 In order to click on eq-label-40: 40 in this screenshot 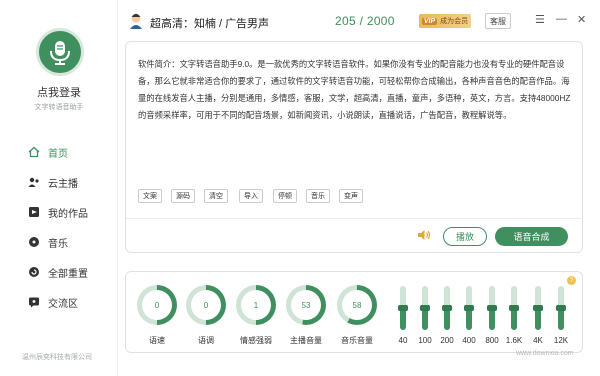, I will do `click(403, 340)`.